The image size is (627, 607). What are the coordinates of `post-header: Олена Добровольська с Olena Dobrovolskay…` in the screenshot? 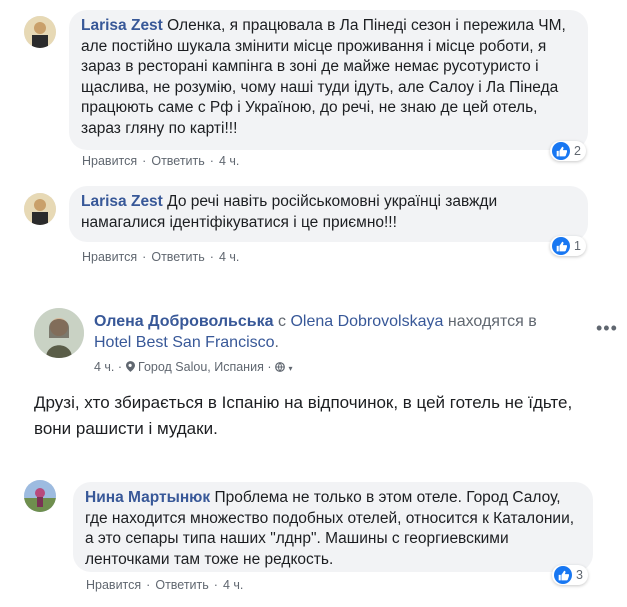 It's located at (334, 332).